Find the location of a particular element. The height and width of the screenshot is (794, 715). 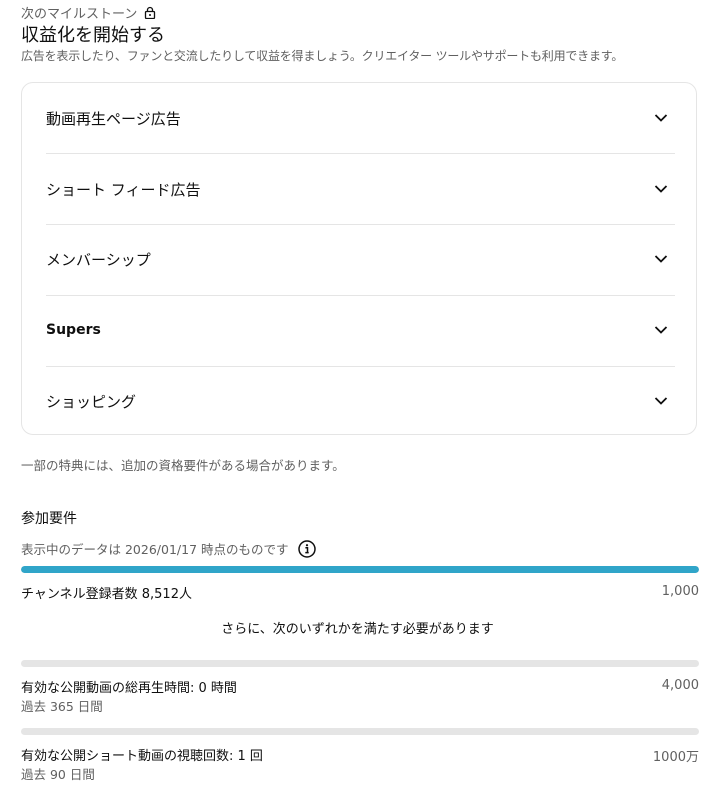

shorts-views-metric: 有効な公開ショート動画の視聴回数: 1 回 is located at coordinates (142, 756).